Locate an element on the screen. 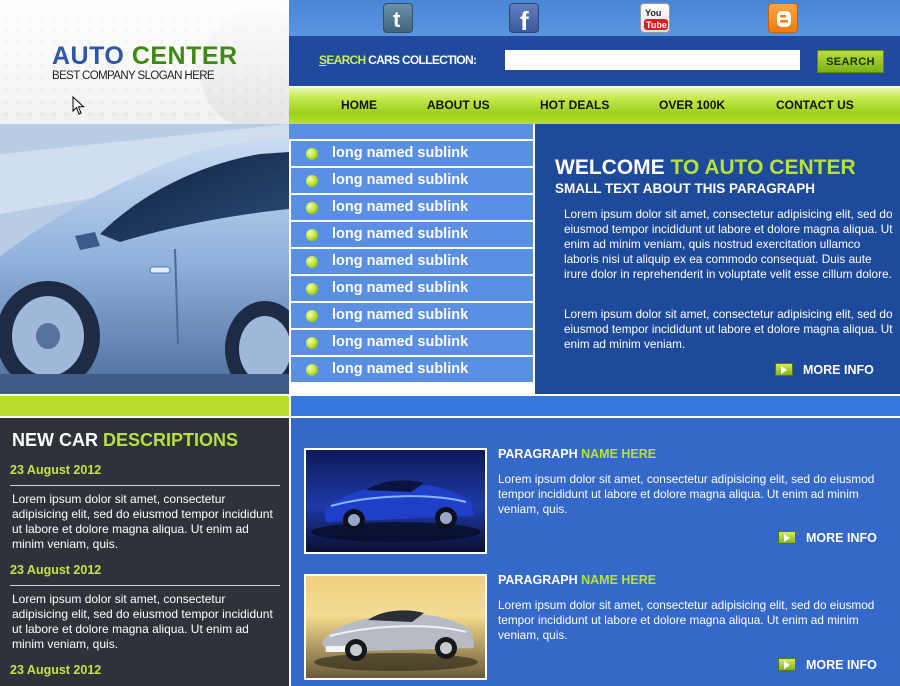  logo-area: AUTO CENTER BEST COMPANY SLOGAN HERE is located at coordinates (144, 62).